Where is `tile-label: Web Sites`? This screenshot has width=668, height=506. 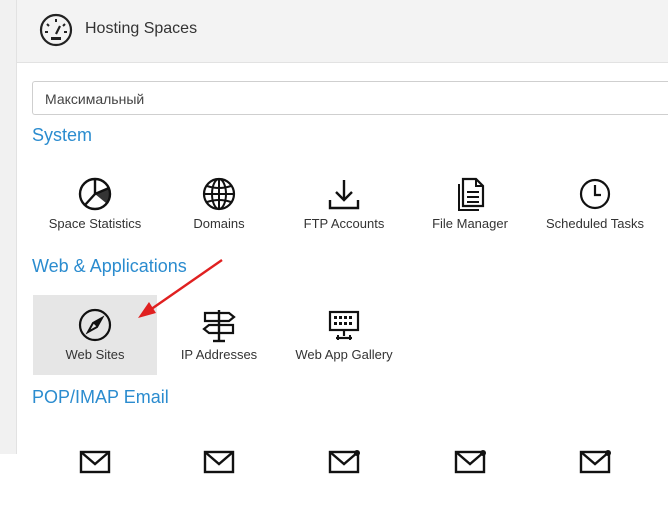
tile-label: Web Sites is located at coordinates (95, 354).